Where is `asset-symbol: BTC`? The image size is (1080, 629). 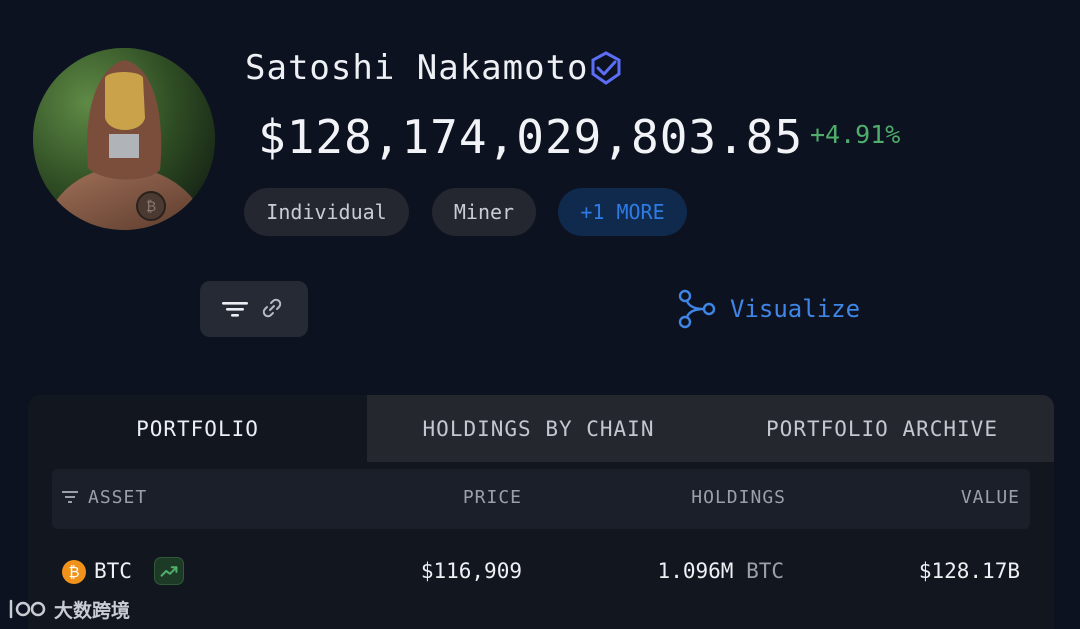 asset-symbol: BTC is located at coordinates (113, 571).